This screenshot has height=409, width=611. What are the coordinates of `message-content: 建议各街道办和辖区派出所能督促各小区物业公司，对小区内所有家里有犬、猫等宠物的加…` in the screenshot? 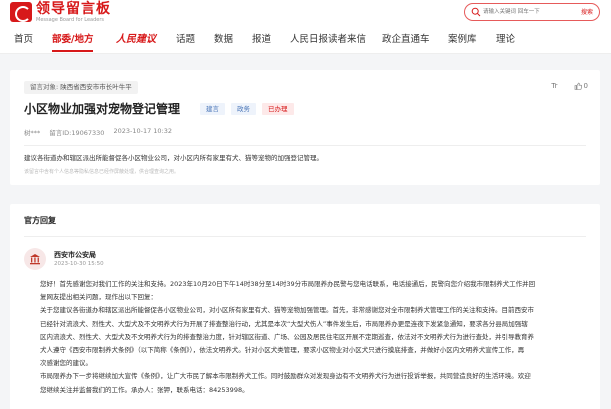 It's located at (173, 158).